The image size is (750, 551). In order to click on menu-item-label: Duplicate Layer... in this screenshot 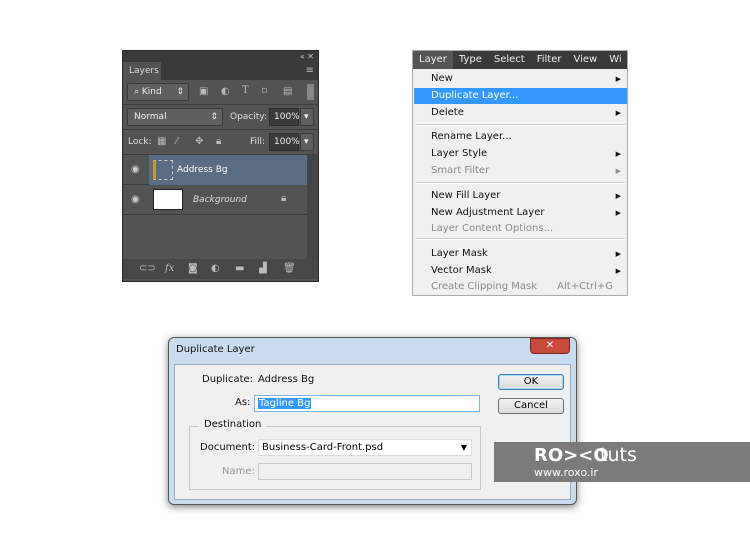, I will do `click(475, 95)`.